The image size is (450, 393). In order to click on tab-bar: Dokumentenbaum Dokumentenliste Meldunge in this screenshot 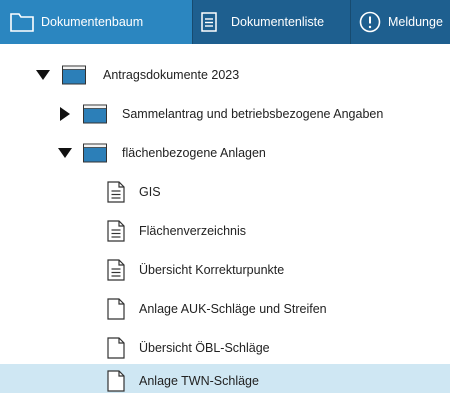, I will do `click(225, 22)`.